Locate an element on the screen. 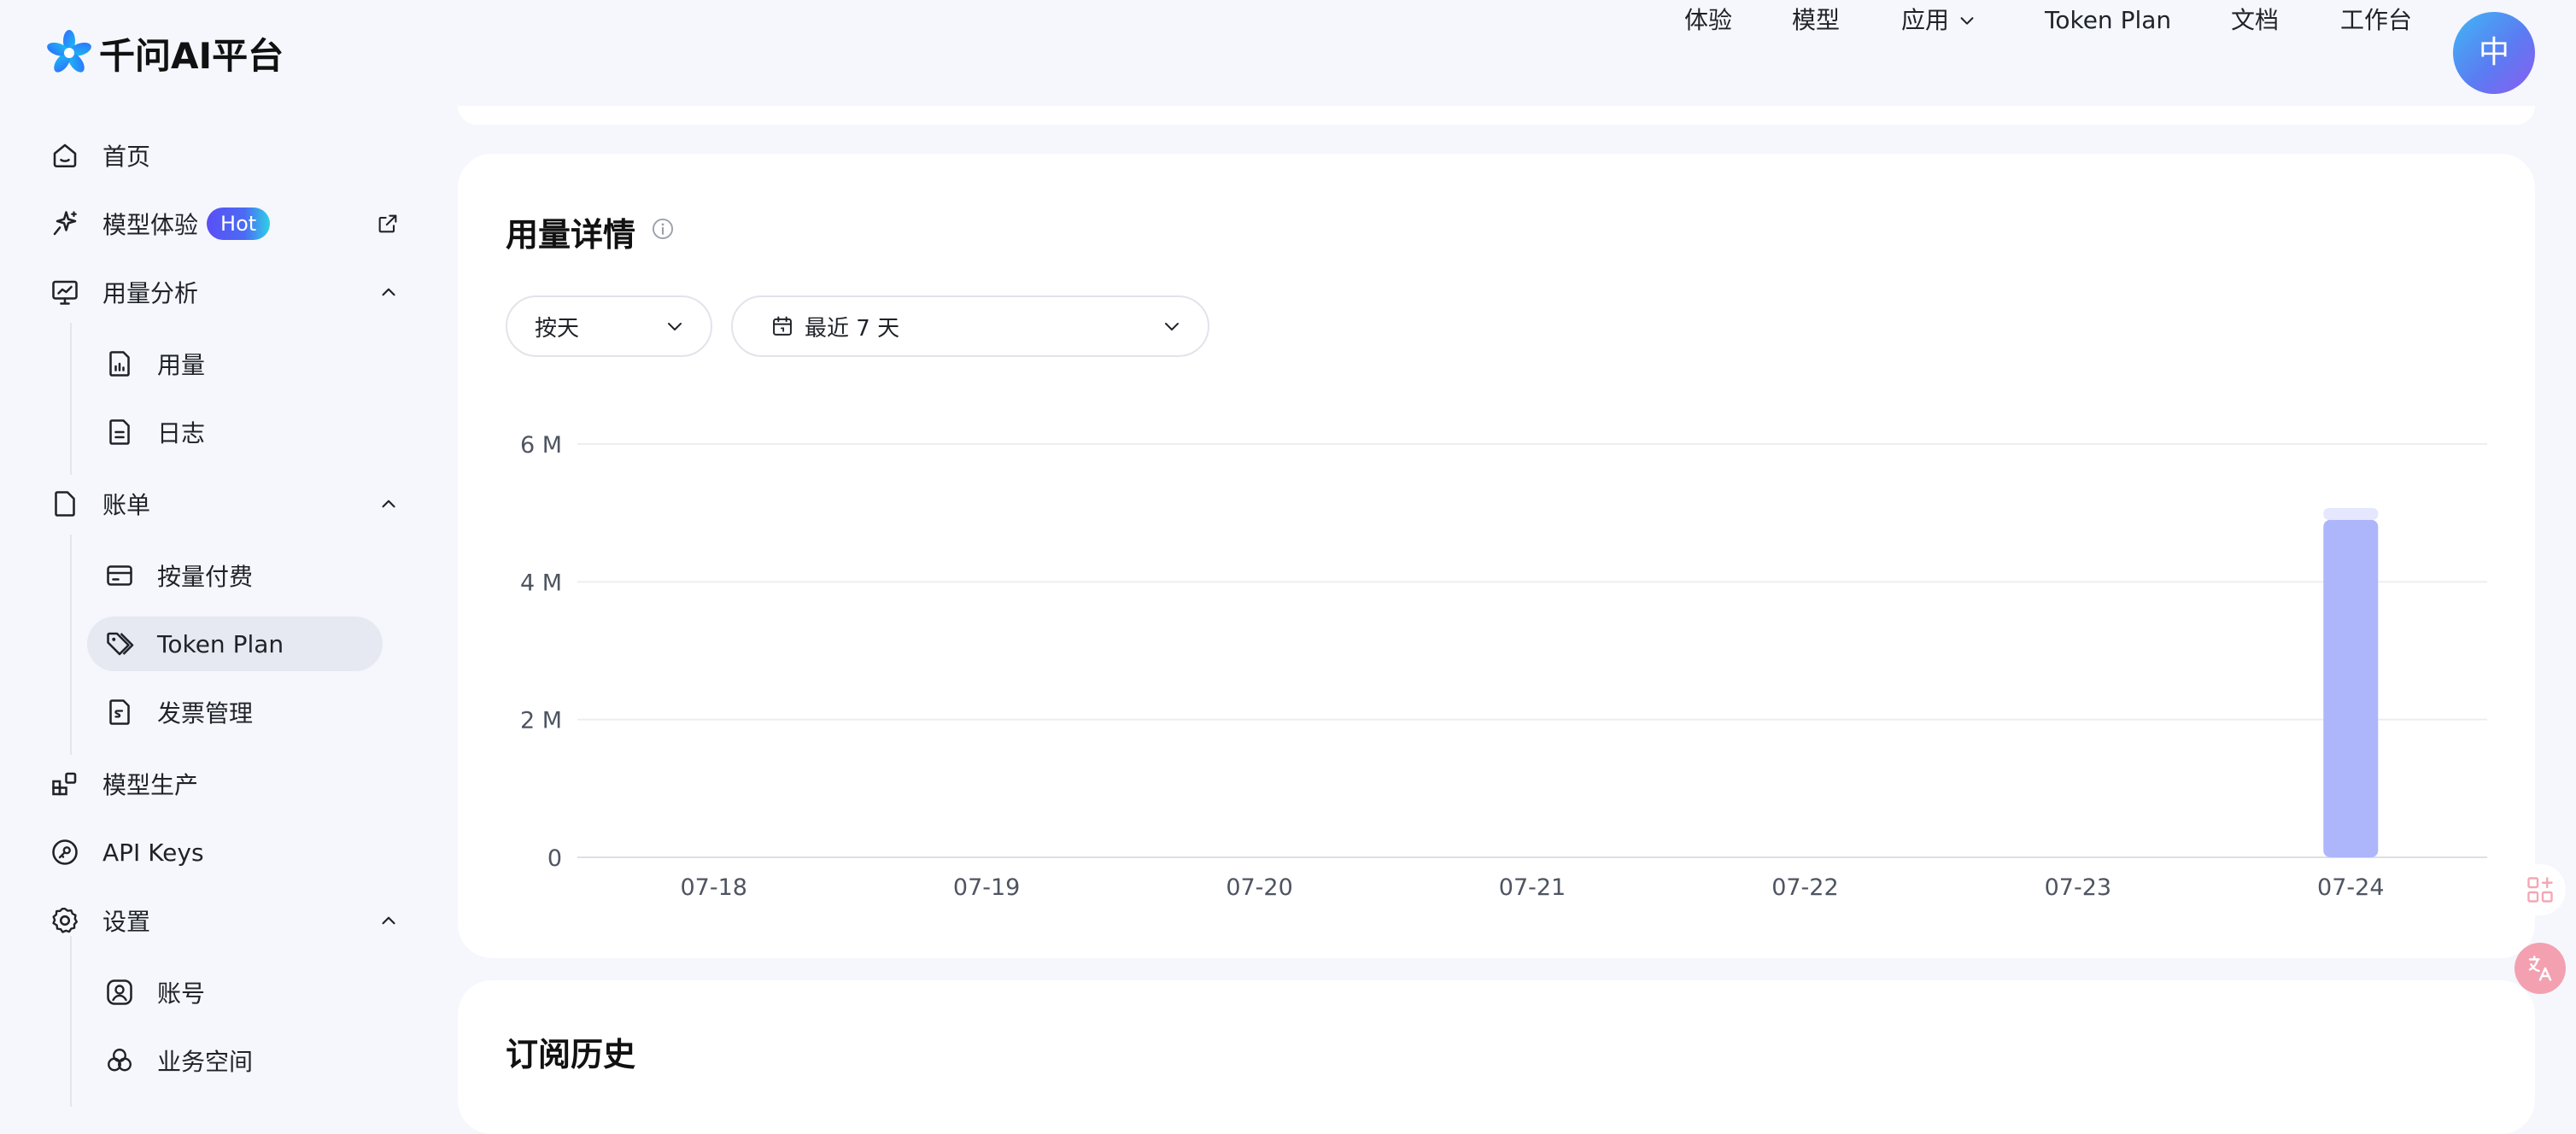 Image resolution: width=2576 pixels, height=1134 pixels. user-icon is located at coordinates (119, 992).